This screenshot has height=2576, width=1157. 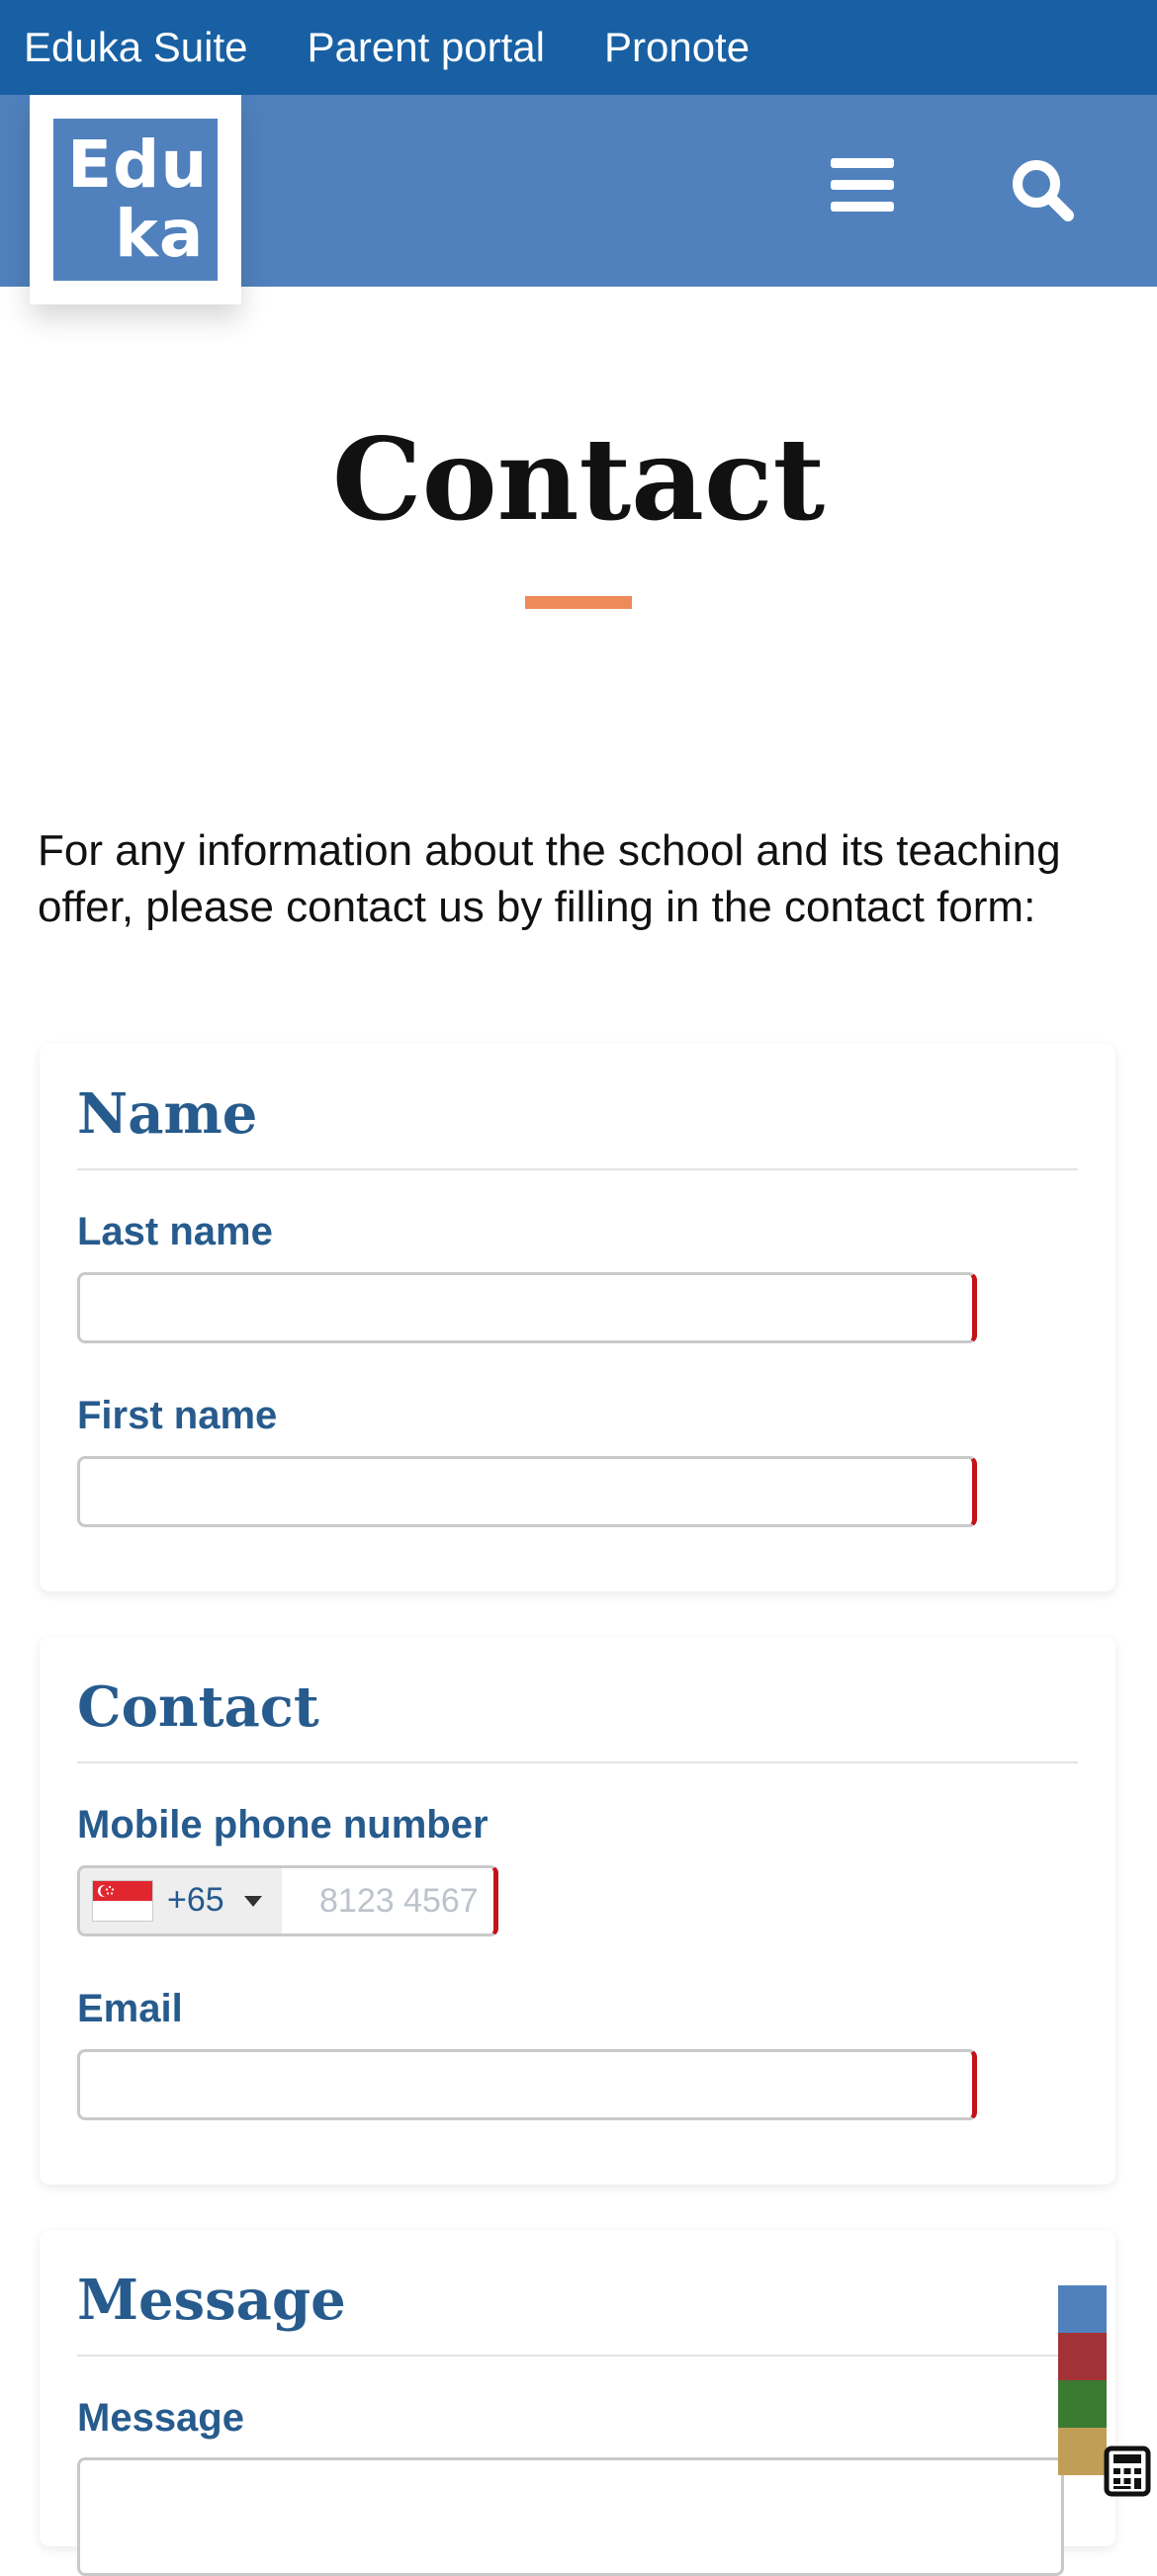 I want to click on theme-swatch-red, so click(x=1083, y=2356).